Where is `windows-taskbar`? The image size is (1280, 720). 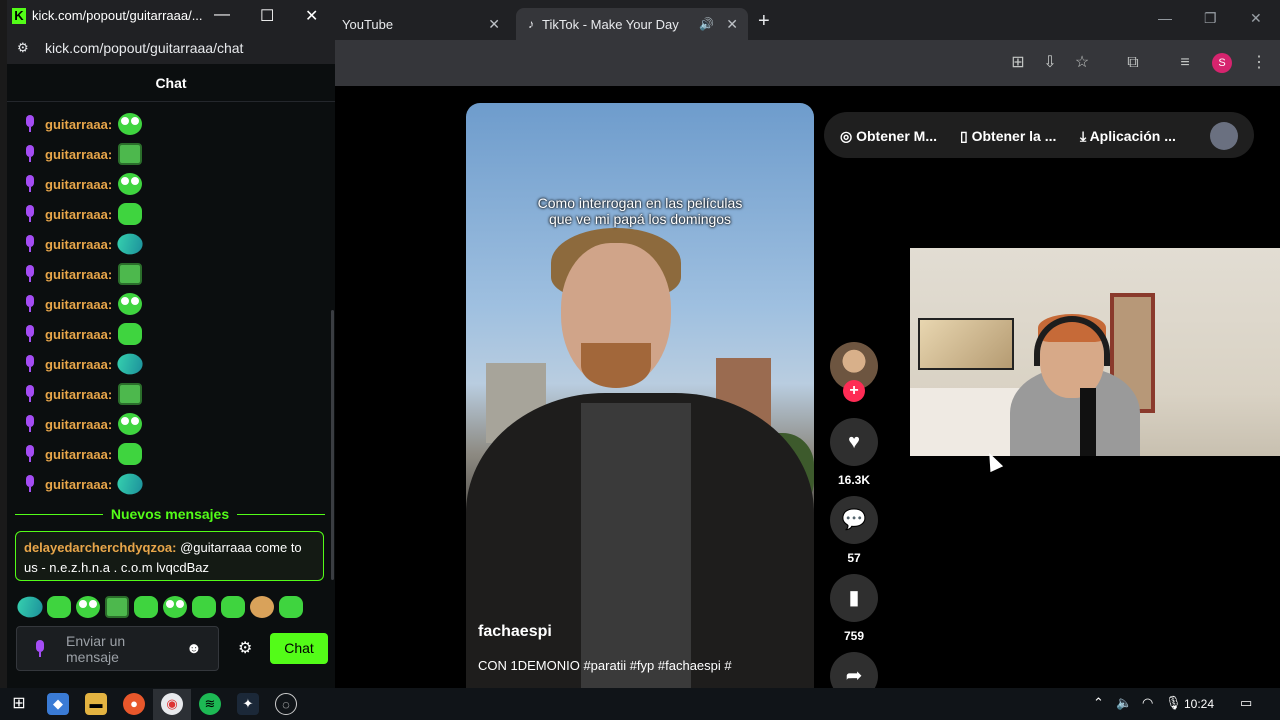 windows-taskbar is located at coordinates (640, 704).